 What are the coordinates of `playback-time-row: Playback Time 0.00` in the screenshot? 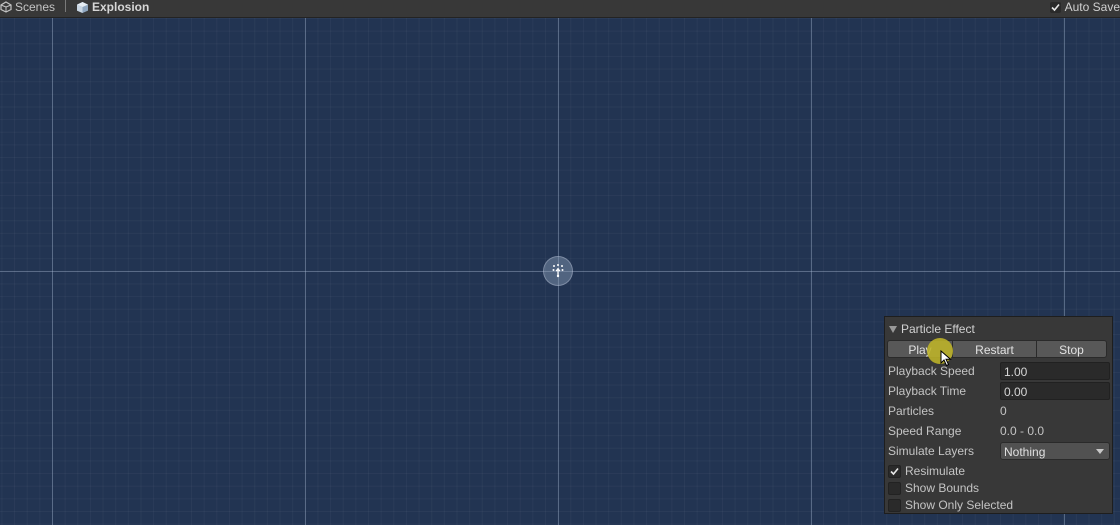 It's located at (999, 391).